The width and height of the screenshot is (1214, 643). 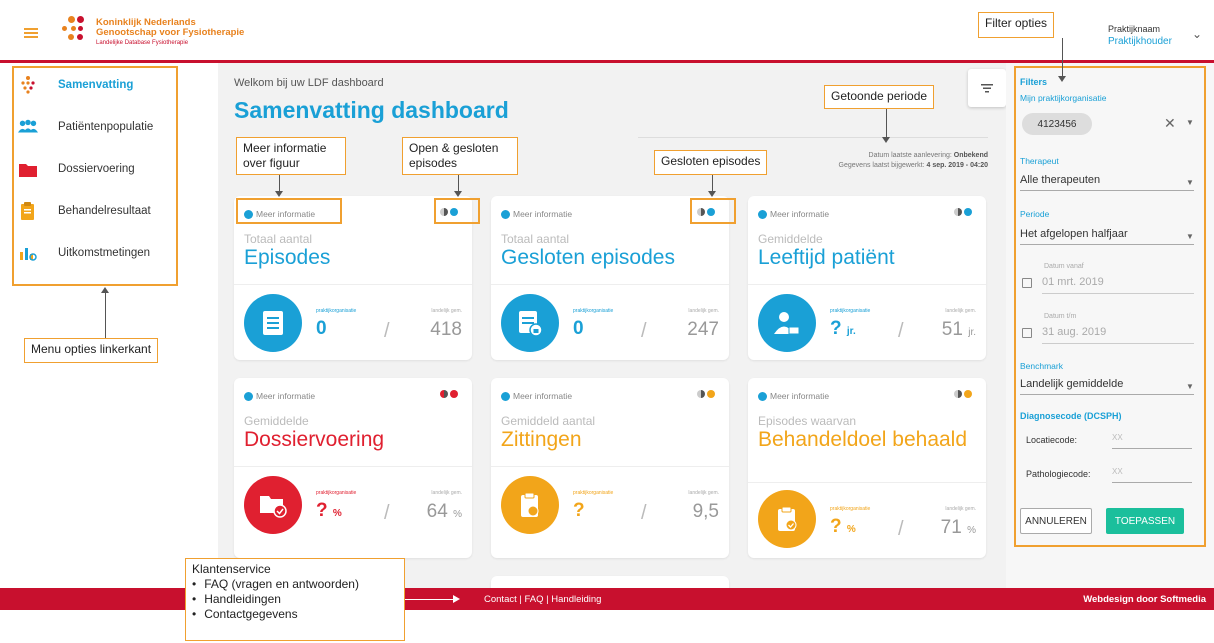 I want to click on annotation-meer-informatie: Meer informatie over figuur, so click(x=291, y=156).